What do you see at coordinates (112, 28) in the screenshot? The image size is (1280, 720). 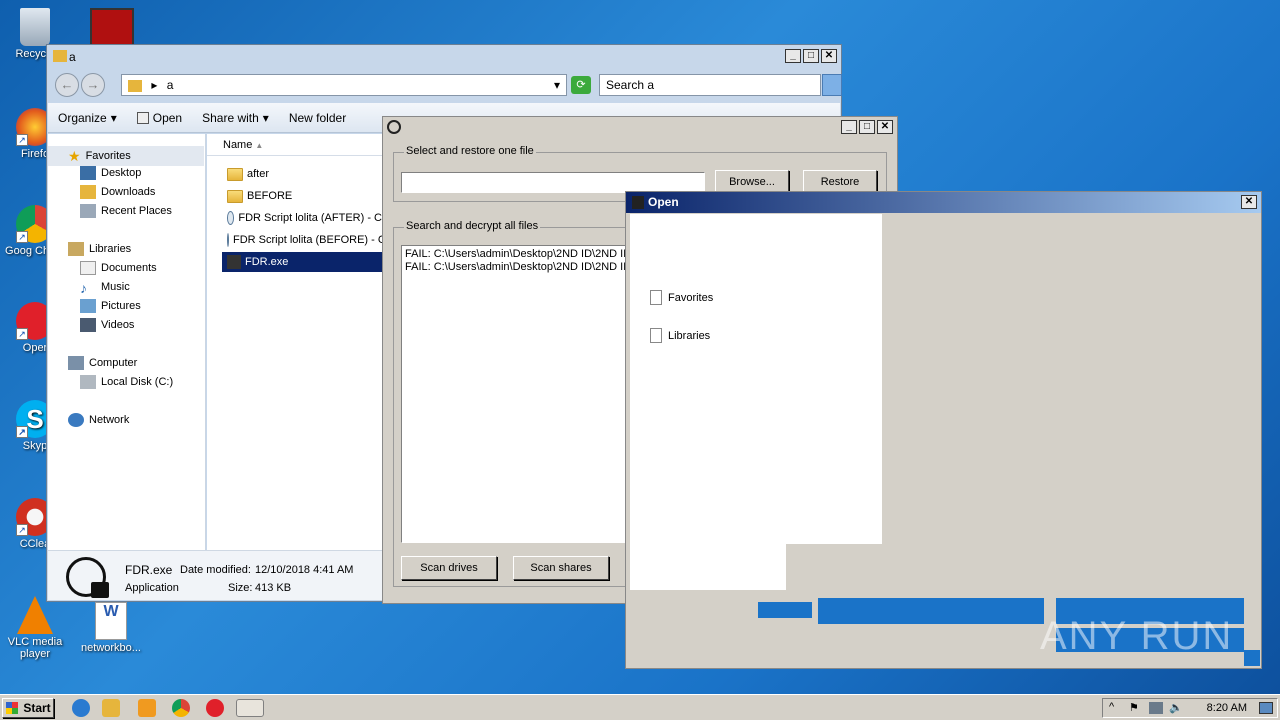 I see `acrobat-icon` at bounding box center [112, 28].